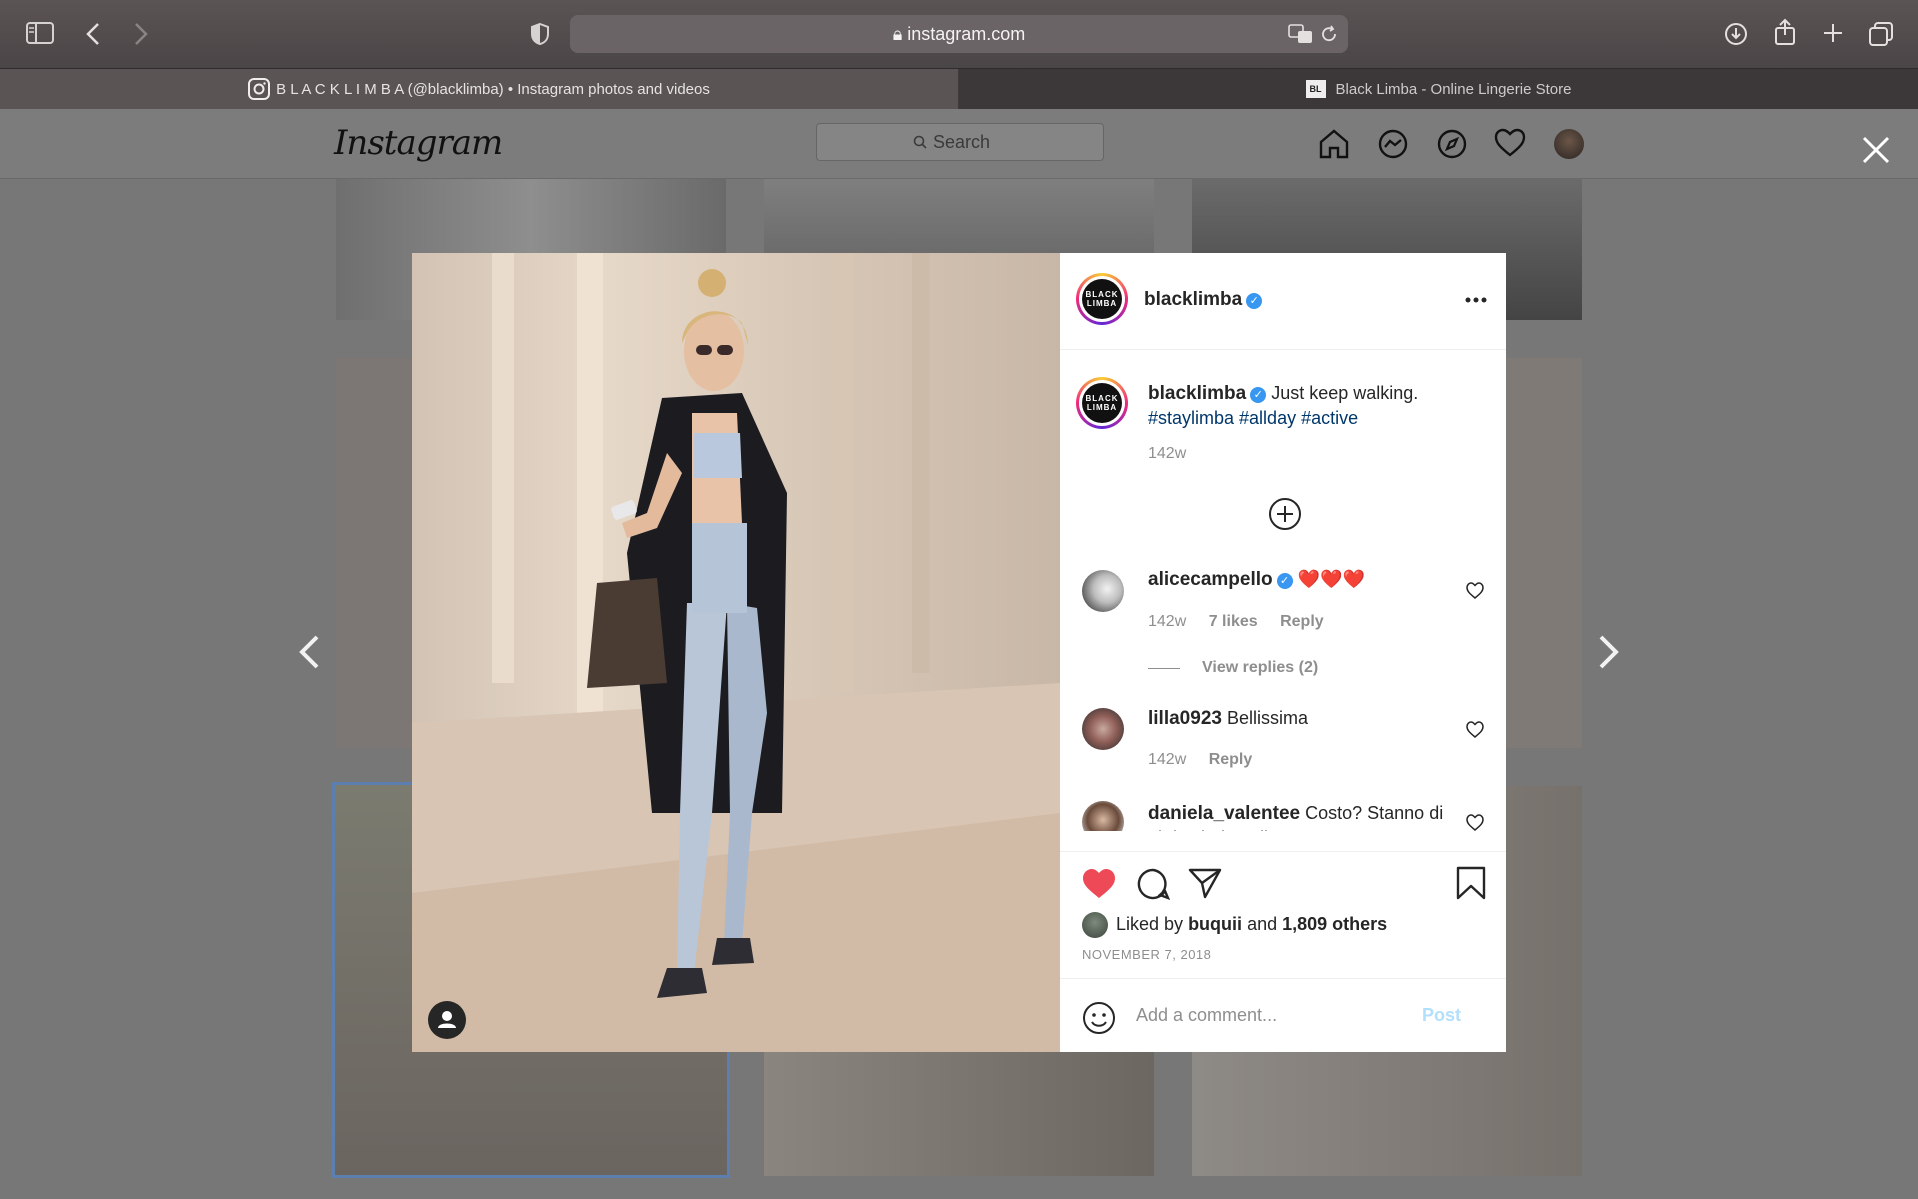 This screenshot has width=1918, height=1199. What do you see at coordinates (1283, 301) in the screenshot?
I see `post-header: BLACK LIMBA blacklimba ✓` at bounding box center [1283, 301].